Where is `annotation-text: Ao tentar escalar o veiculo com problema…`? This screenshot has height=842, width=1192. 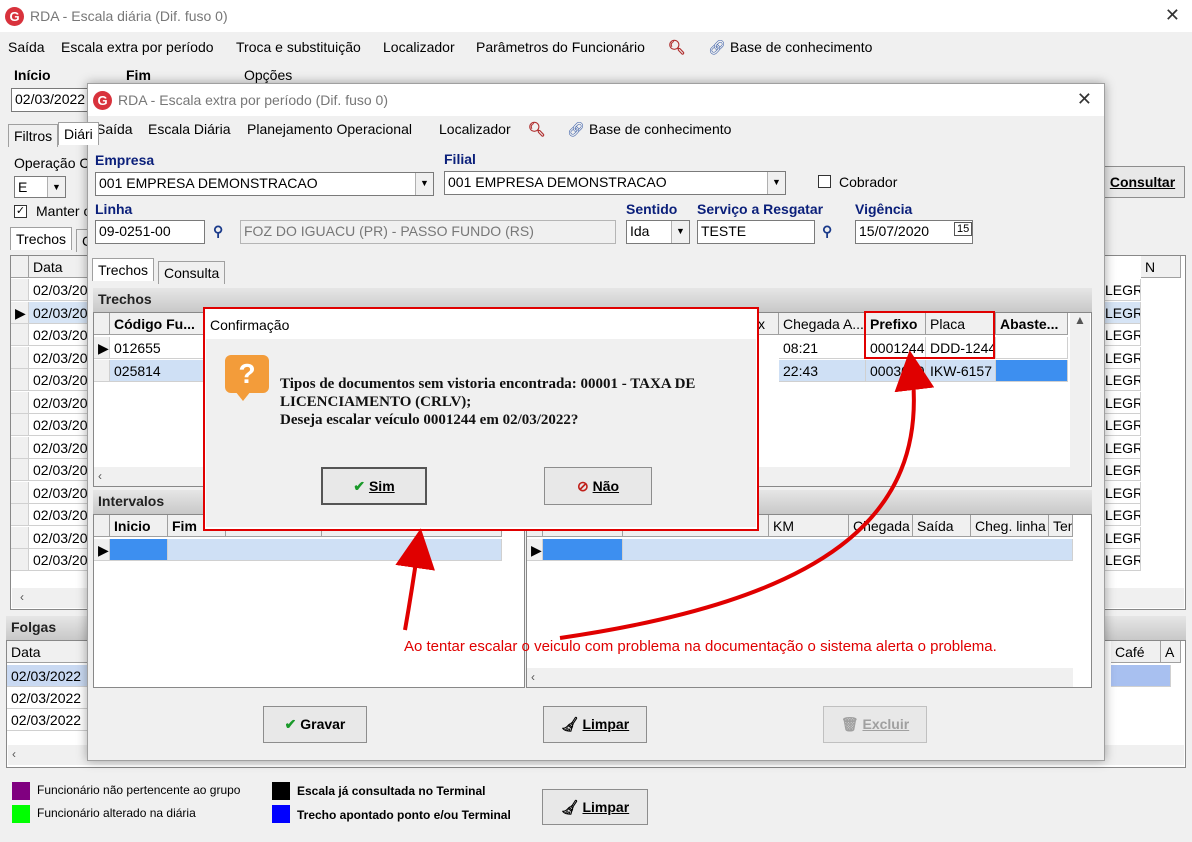
annotation-text: Ao tentar escalar o veiculo com problema… is located at coordinates (700, 646).